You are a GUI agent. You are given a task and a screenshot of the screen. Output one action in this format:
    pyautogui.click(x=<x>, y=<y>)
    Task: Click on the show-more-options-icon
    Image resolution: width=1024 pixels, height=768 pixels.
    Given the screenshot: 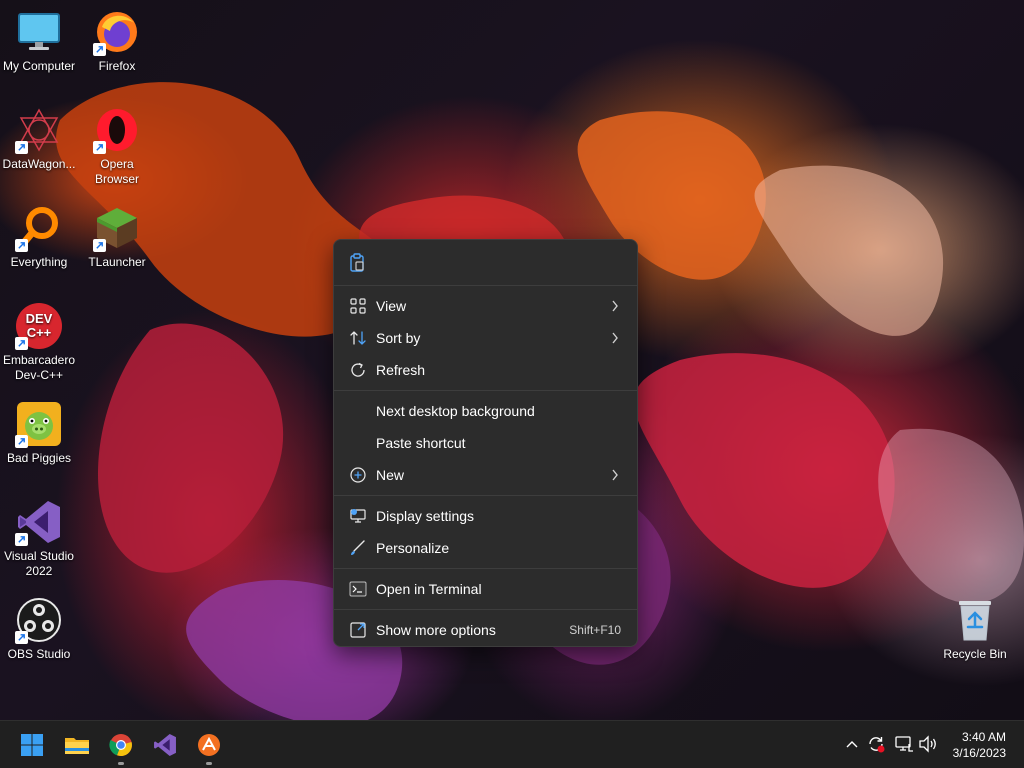 What is the action you would take?
    pyautogui.click(x=358, y=630)
    